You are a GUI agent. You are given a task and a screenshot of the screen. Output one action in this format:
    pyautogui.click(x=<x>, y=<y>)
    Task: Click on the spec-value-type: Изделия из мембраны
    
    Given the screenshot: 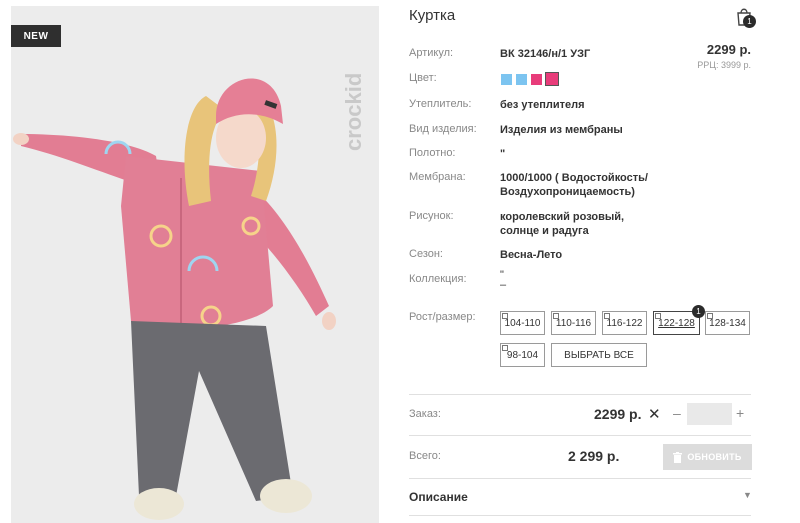 What is the action you would take?
    pyautogui.click(x=561, y=130)
    